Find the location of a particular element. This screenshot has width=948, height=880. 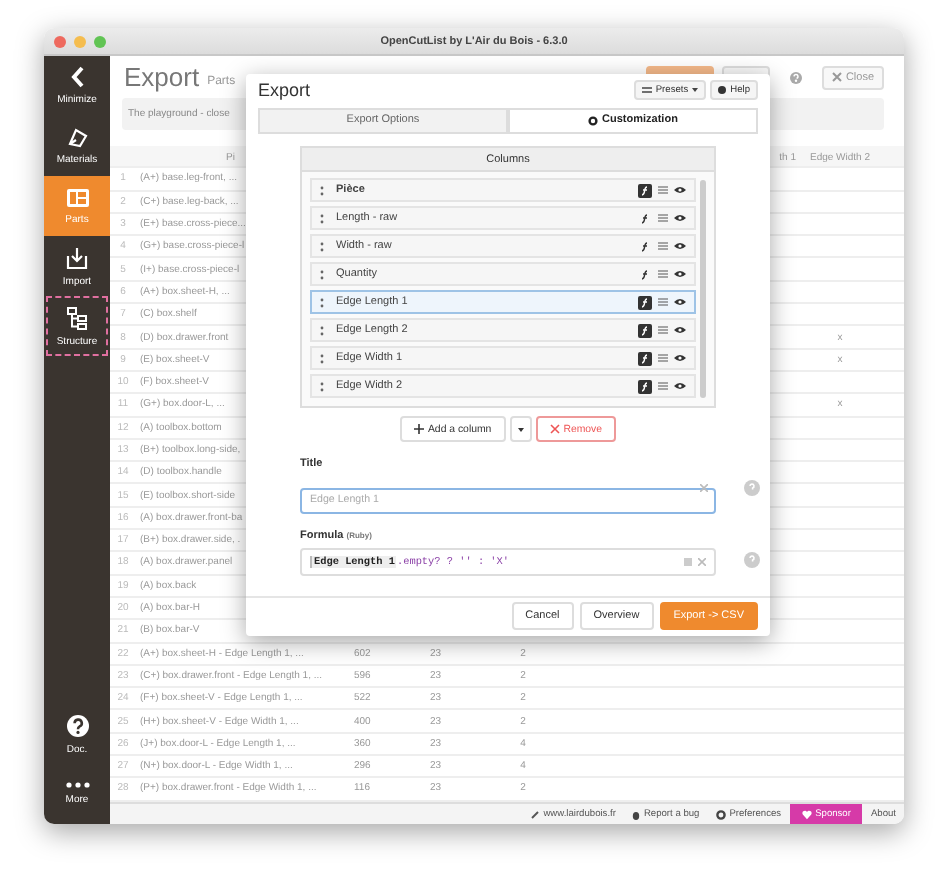

chevron-left-icon is located at coordinates (77, 77).